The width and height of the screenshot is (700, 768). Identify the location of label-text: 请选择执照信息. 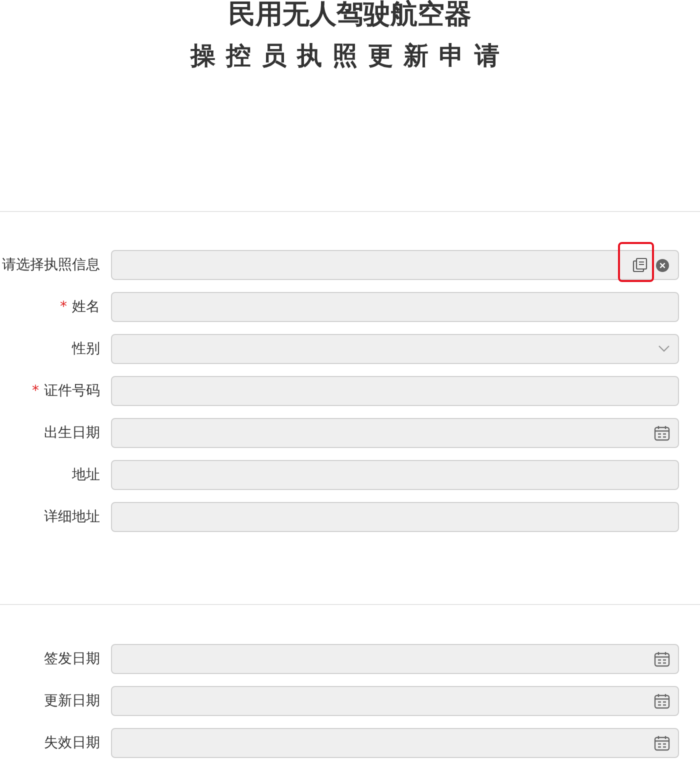
(51, 265).